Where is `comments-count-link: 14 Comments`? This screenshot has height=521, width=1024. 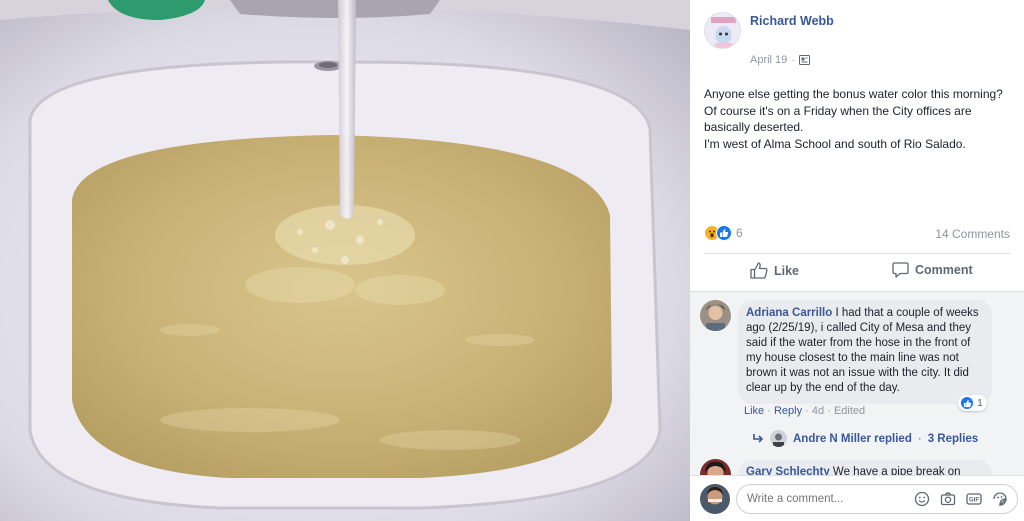 comments-count-link: 14 Comments is located at coordinates (972, 234).